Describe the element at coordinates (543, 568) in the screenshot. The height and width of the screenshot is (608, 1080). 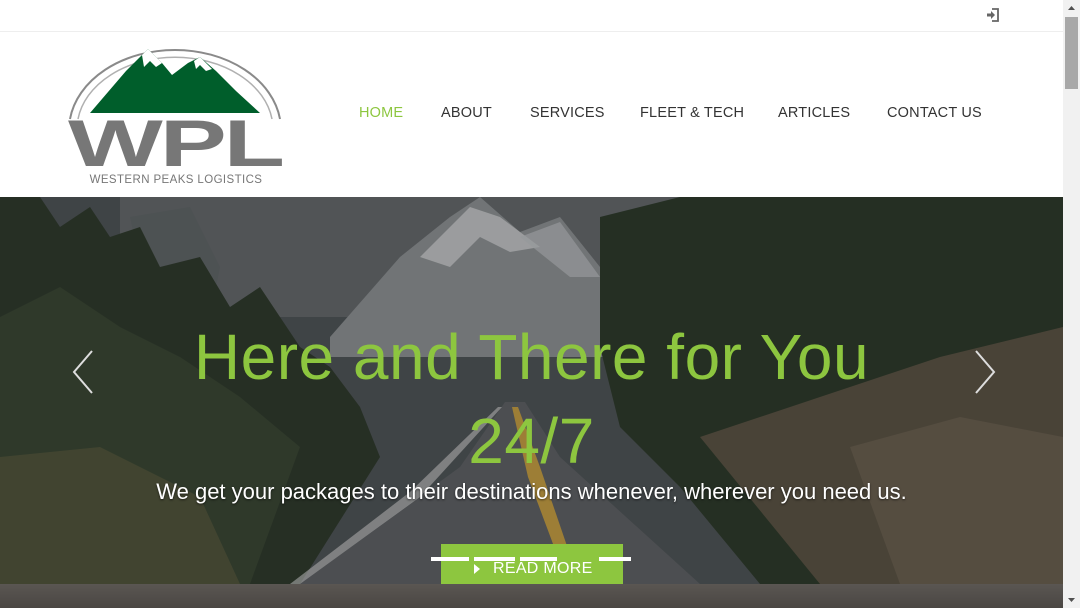
I see `read-more-label: READ MORE` at that location.